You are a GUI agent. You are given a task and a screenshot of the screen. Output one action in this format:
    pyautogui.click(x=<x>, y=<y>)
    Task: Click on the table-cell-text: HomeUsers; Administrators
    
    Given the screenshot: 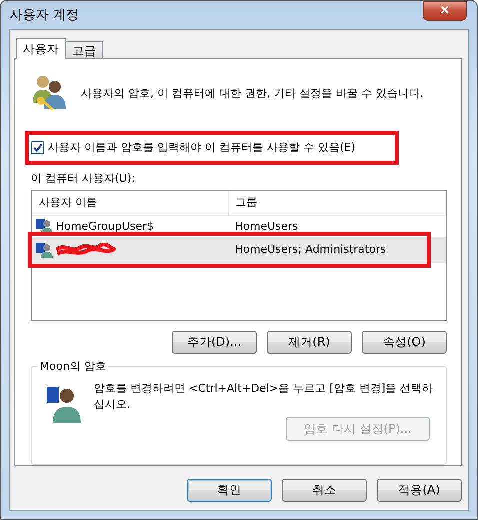 What is the action you would take?
    pyautogui.click(x=310, y=249)
    